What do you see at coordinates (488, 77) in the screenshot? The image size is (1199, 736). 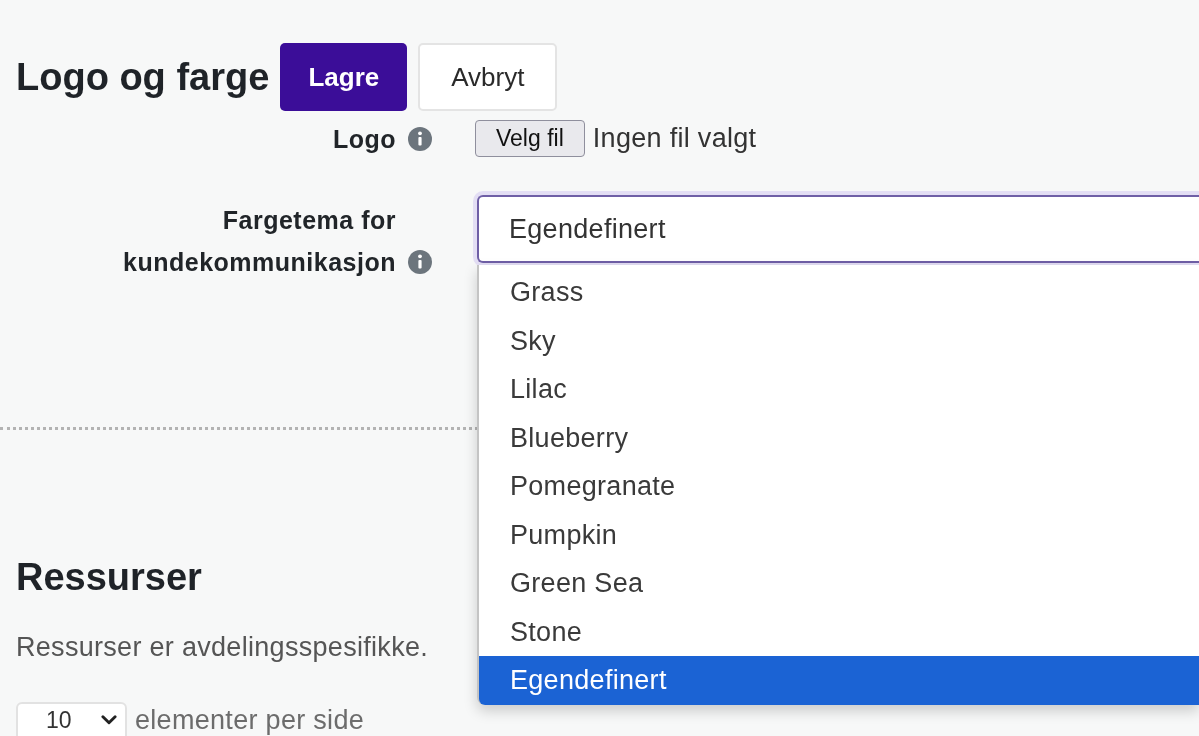 I see `cancel-button: Avbryt` at bounding box center [488, 77].